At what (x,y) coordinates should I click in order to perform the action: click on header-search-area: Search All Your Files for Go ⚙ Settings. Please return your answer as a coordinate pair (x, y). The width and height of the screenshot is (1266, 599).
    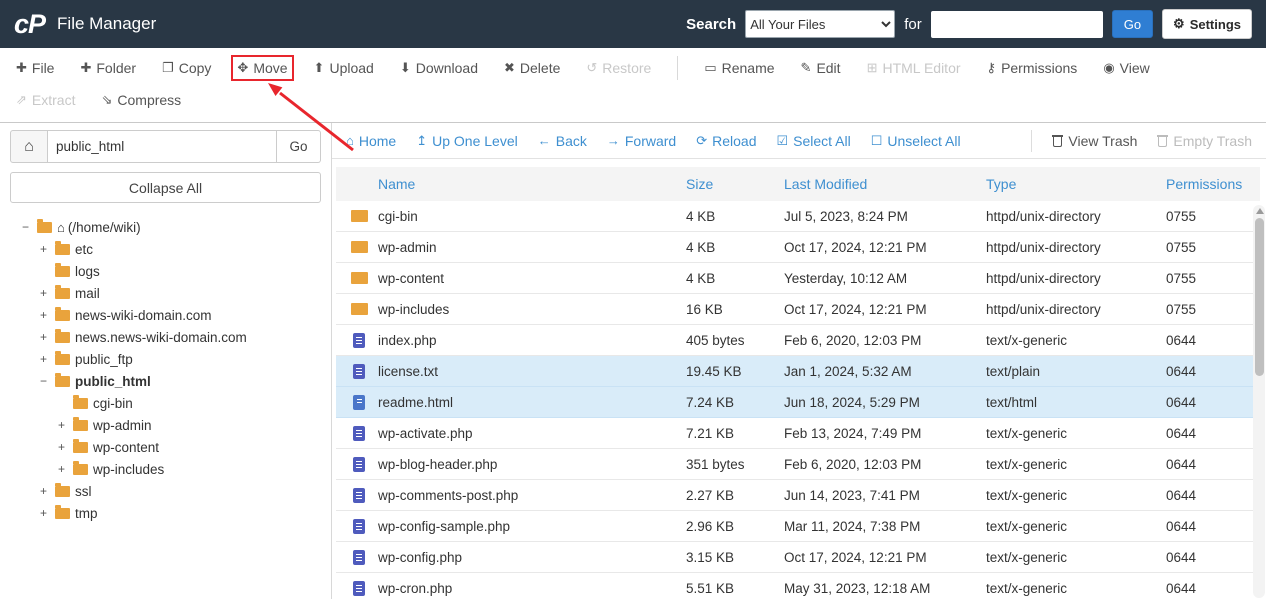
    Looking at the image, I should click on (969, 24).